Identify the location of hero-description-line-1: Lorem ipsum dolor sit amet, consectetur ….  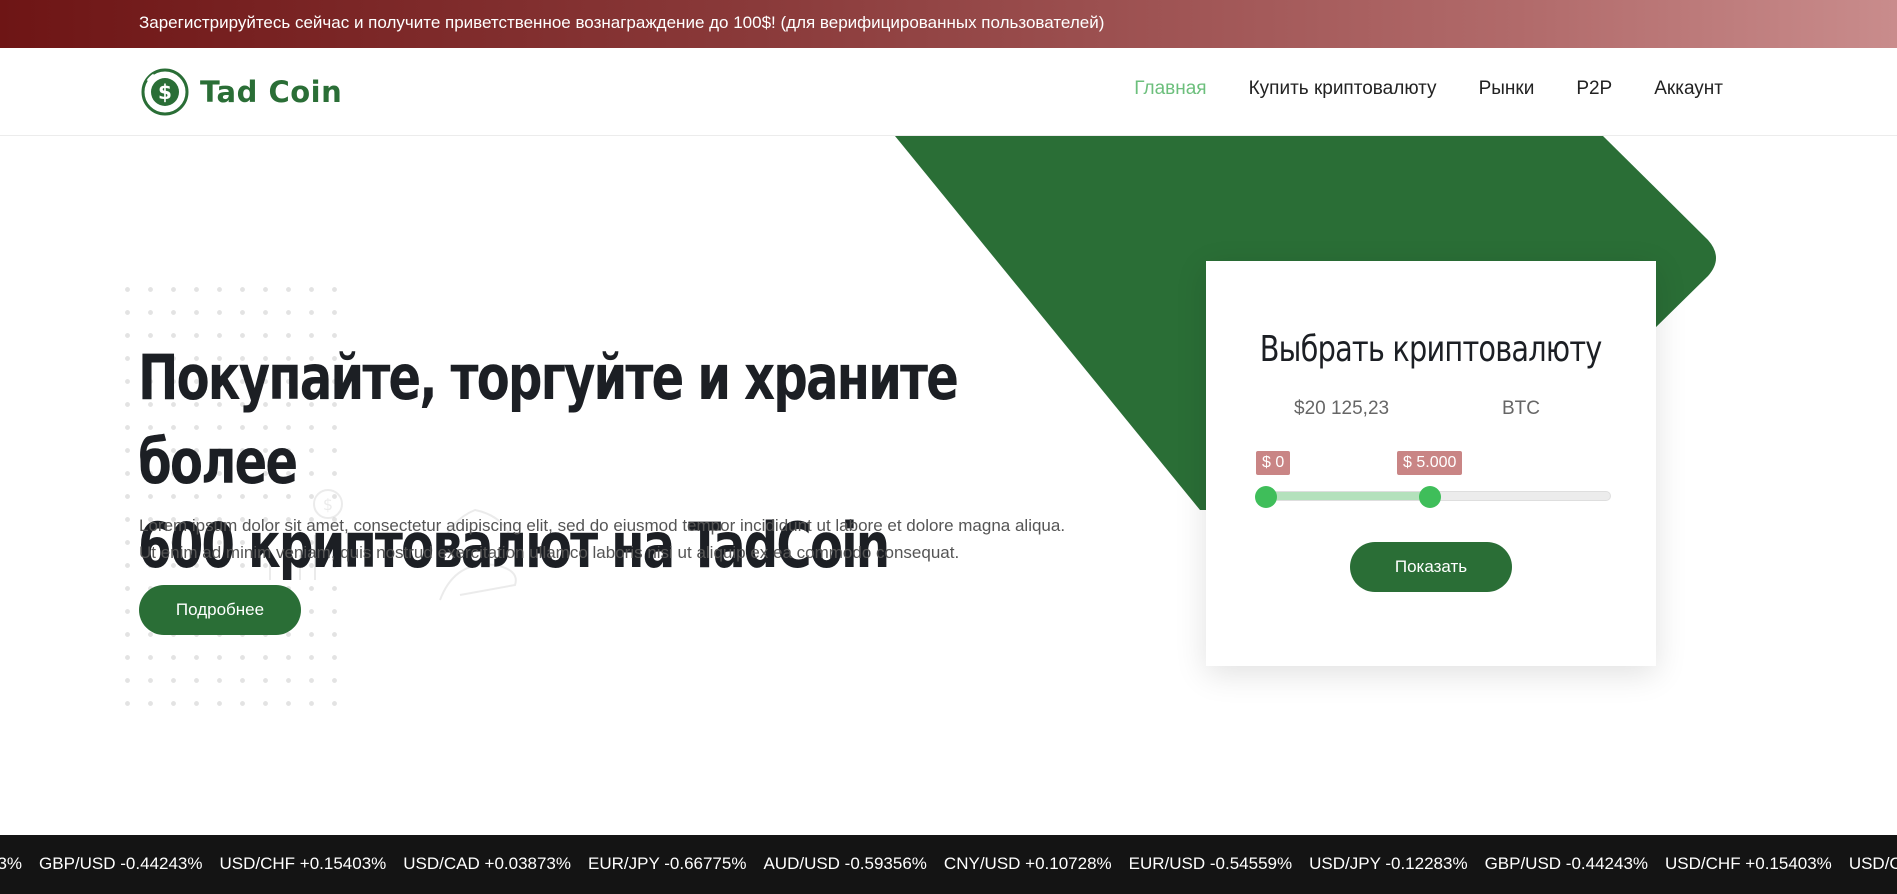
(602, 525).